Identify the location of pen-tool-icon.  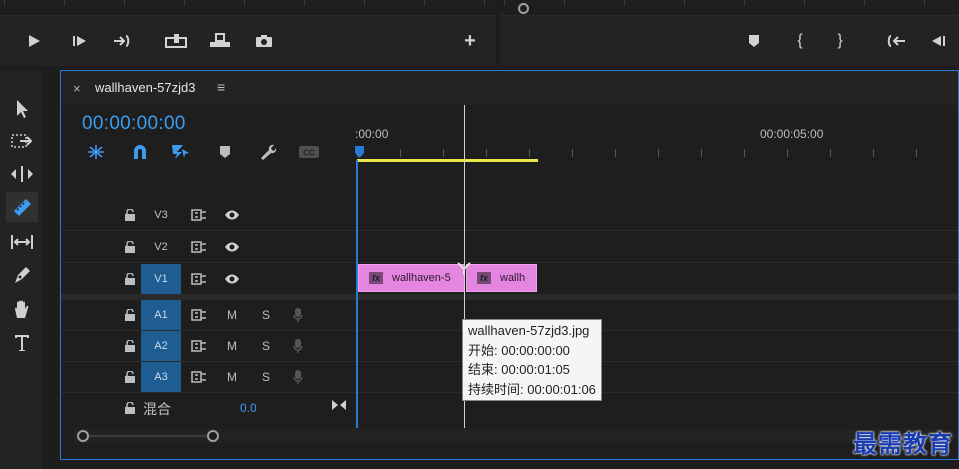
(22, 275).